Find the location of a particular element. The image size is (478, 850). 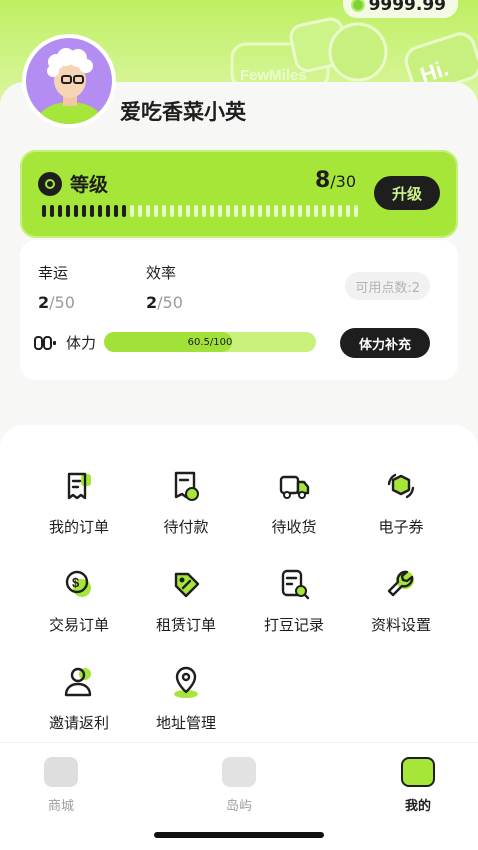

rental-tag-icon is located at coordinates (186, 584).